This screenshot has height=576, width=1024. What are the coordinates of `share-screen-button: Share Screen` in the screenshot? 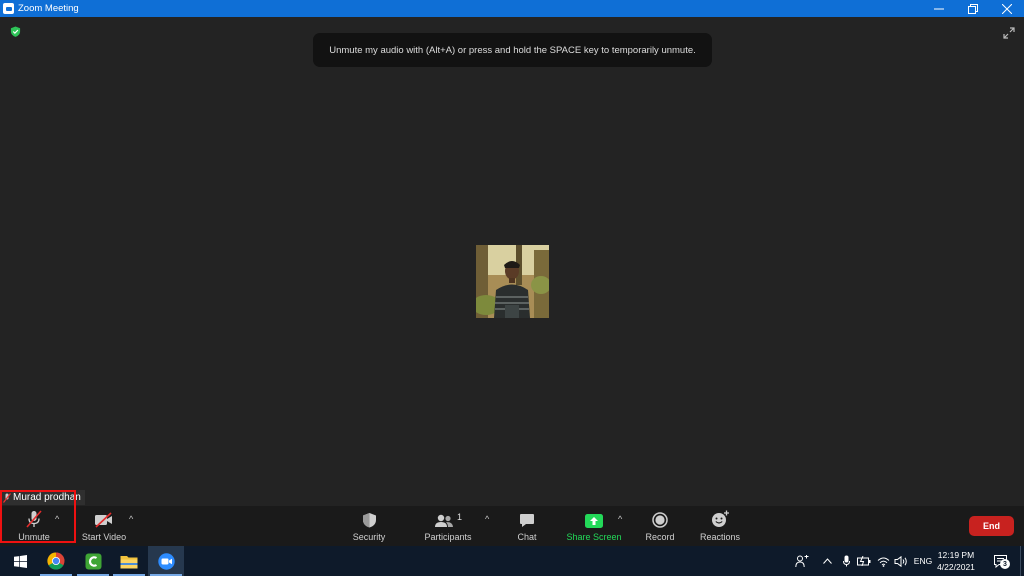 It's located at (594, 526).